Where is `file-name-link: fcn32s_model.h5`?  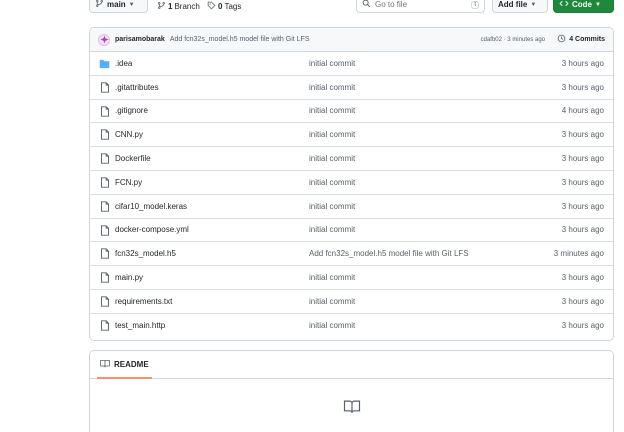
file-name-link: fcn32s_model.h5 is located at coordinates (145, 253).